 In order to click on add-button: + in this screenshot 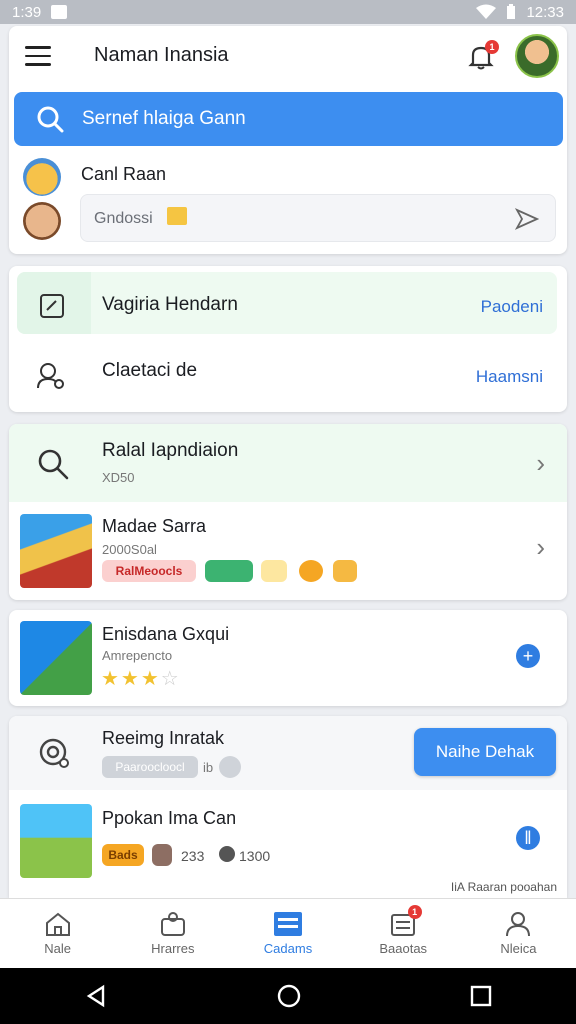, I will do `click(528, 656)`.